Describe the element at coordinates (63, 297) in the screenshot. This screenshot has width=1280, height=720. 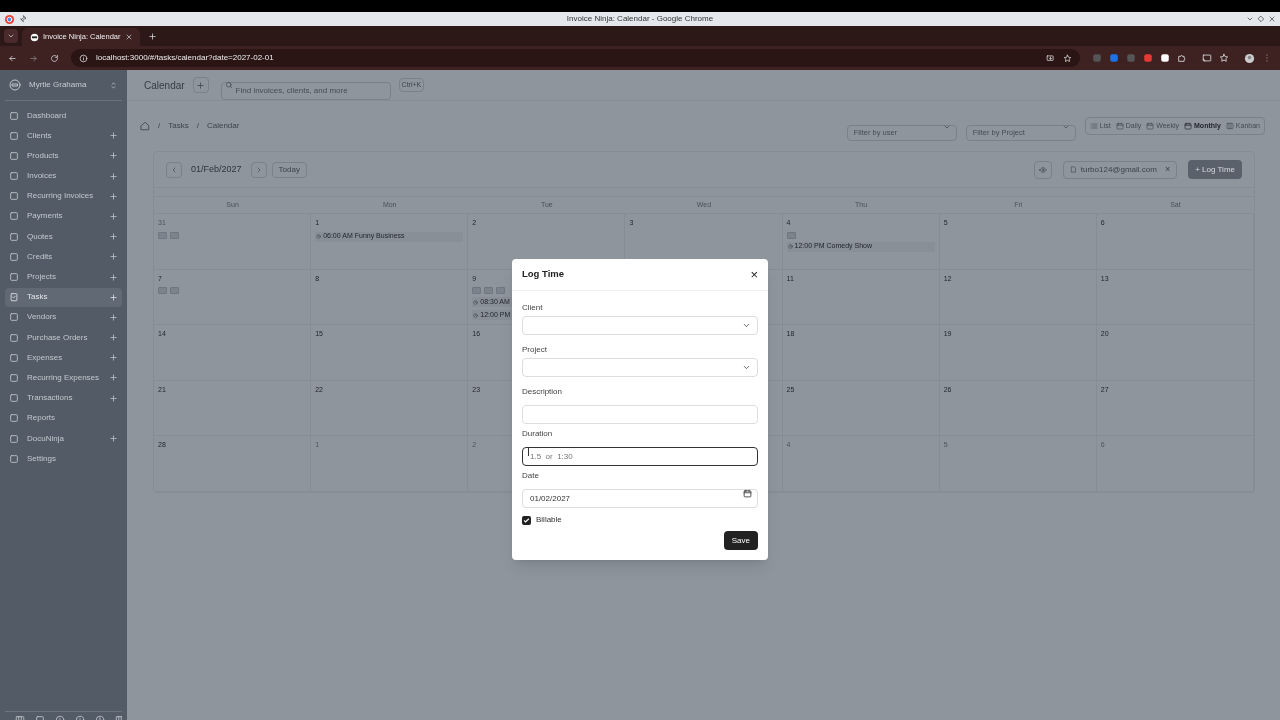
I see `sidebar-item: Tasks` at that location.